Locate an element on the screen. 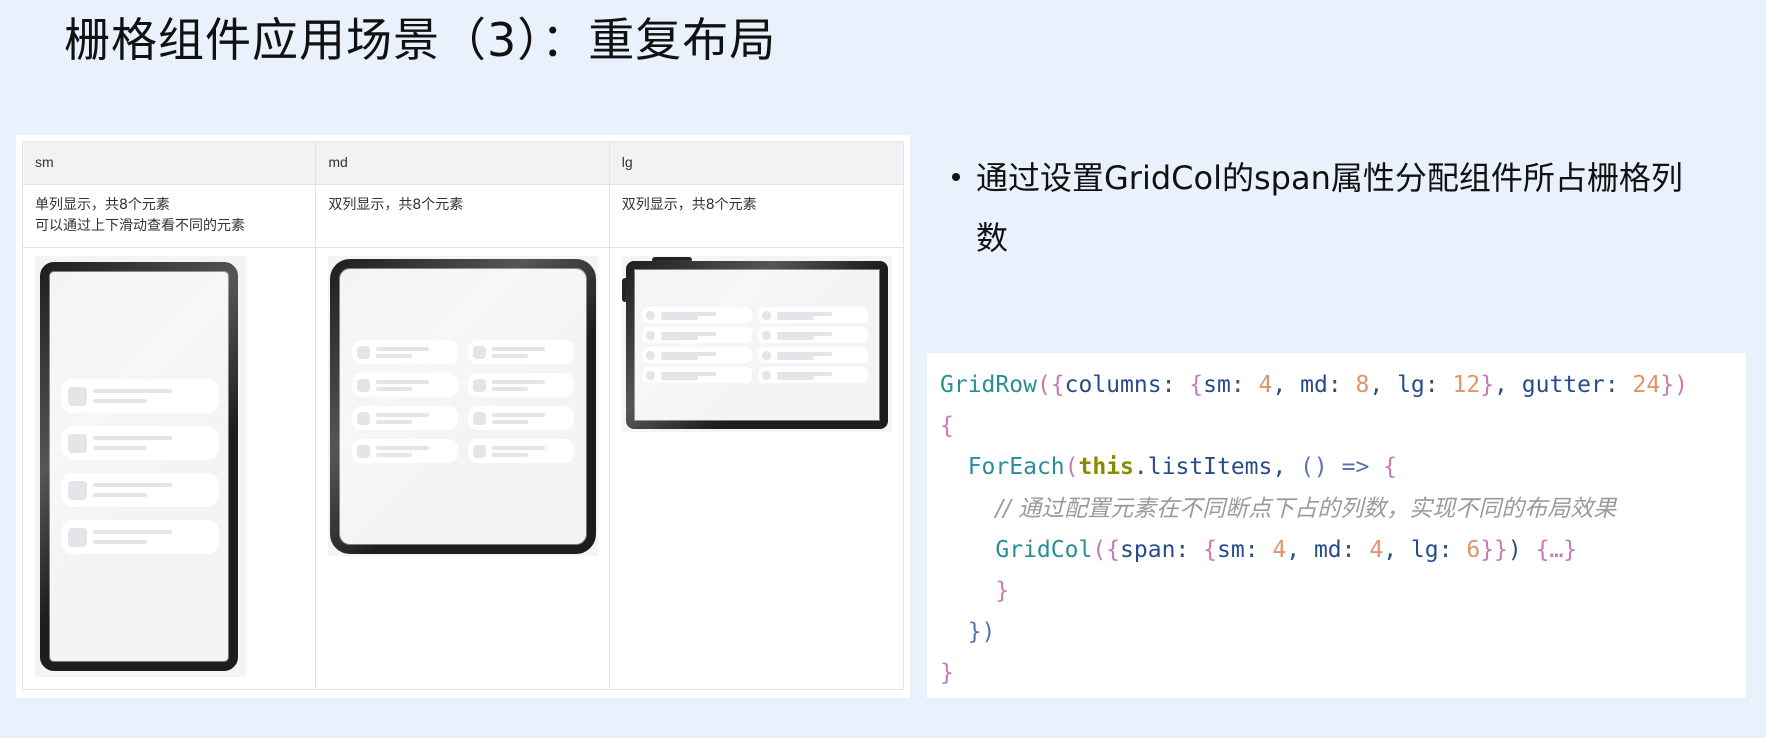  code-token: ForEach is located at coordinates (1016, 467).